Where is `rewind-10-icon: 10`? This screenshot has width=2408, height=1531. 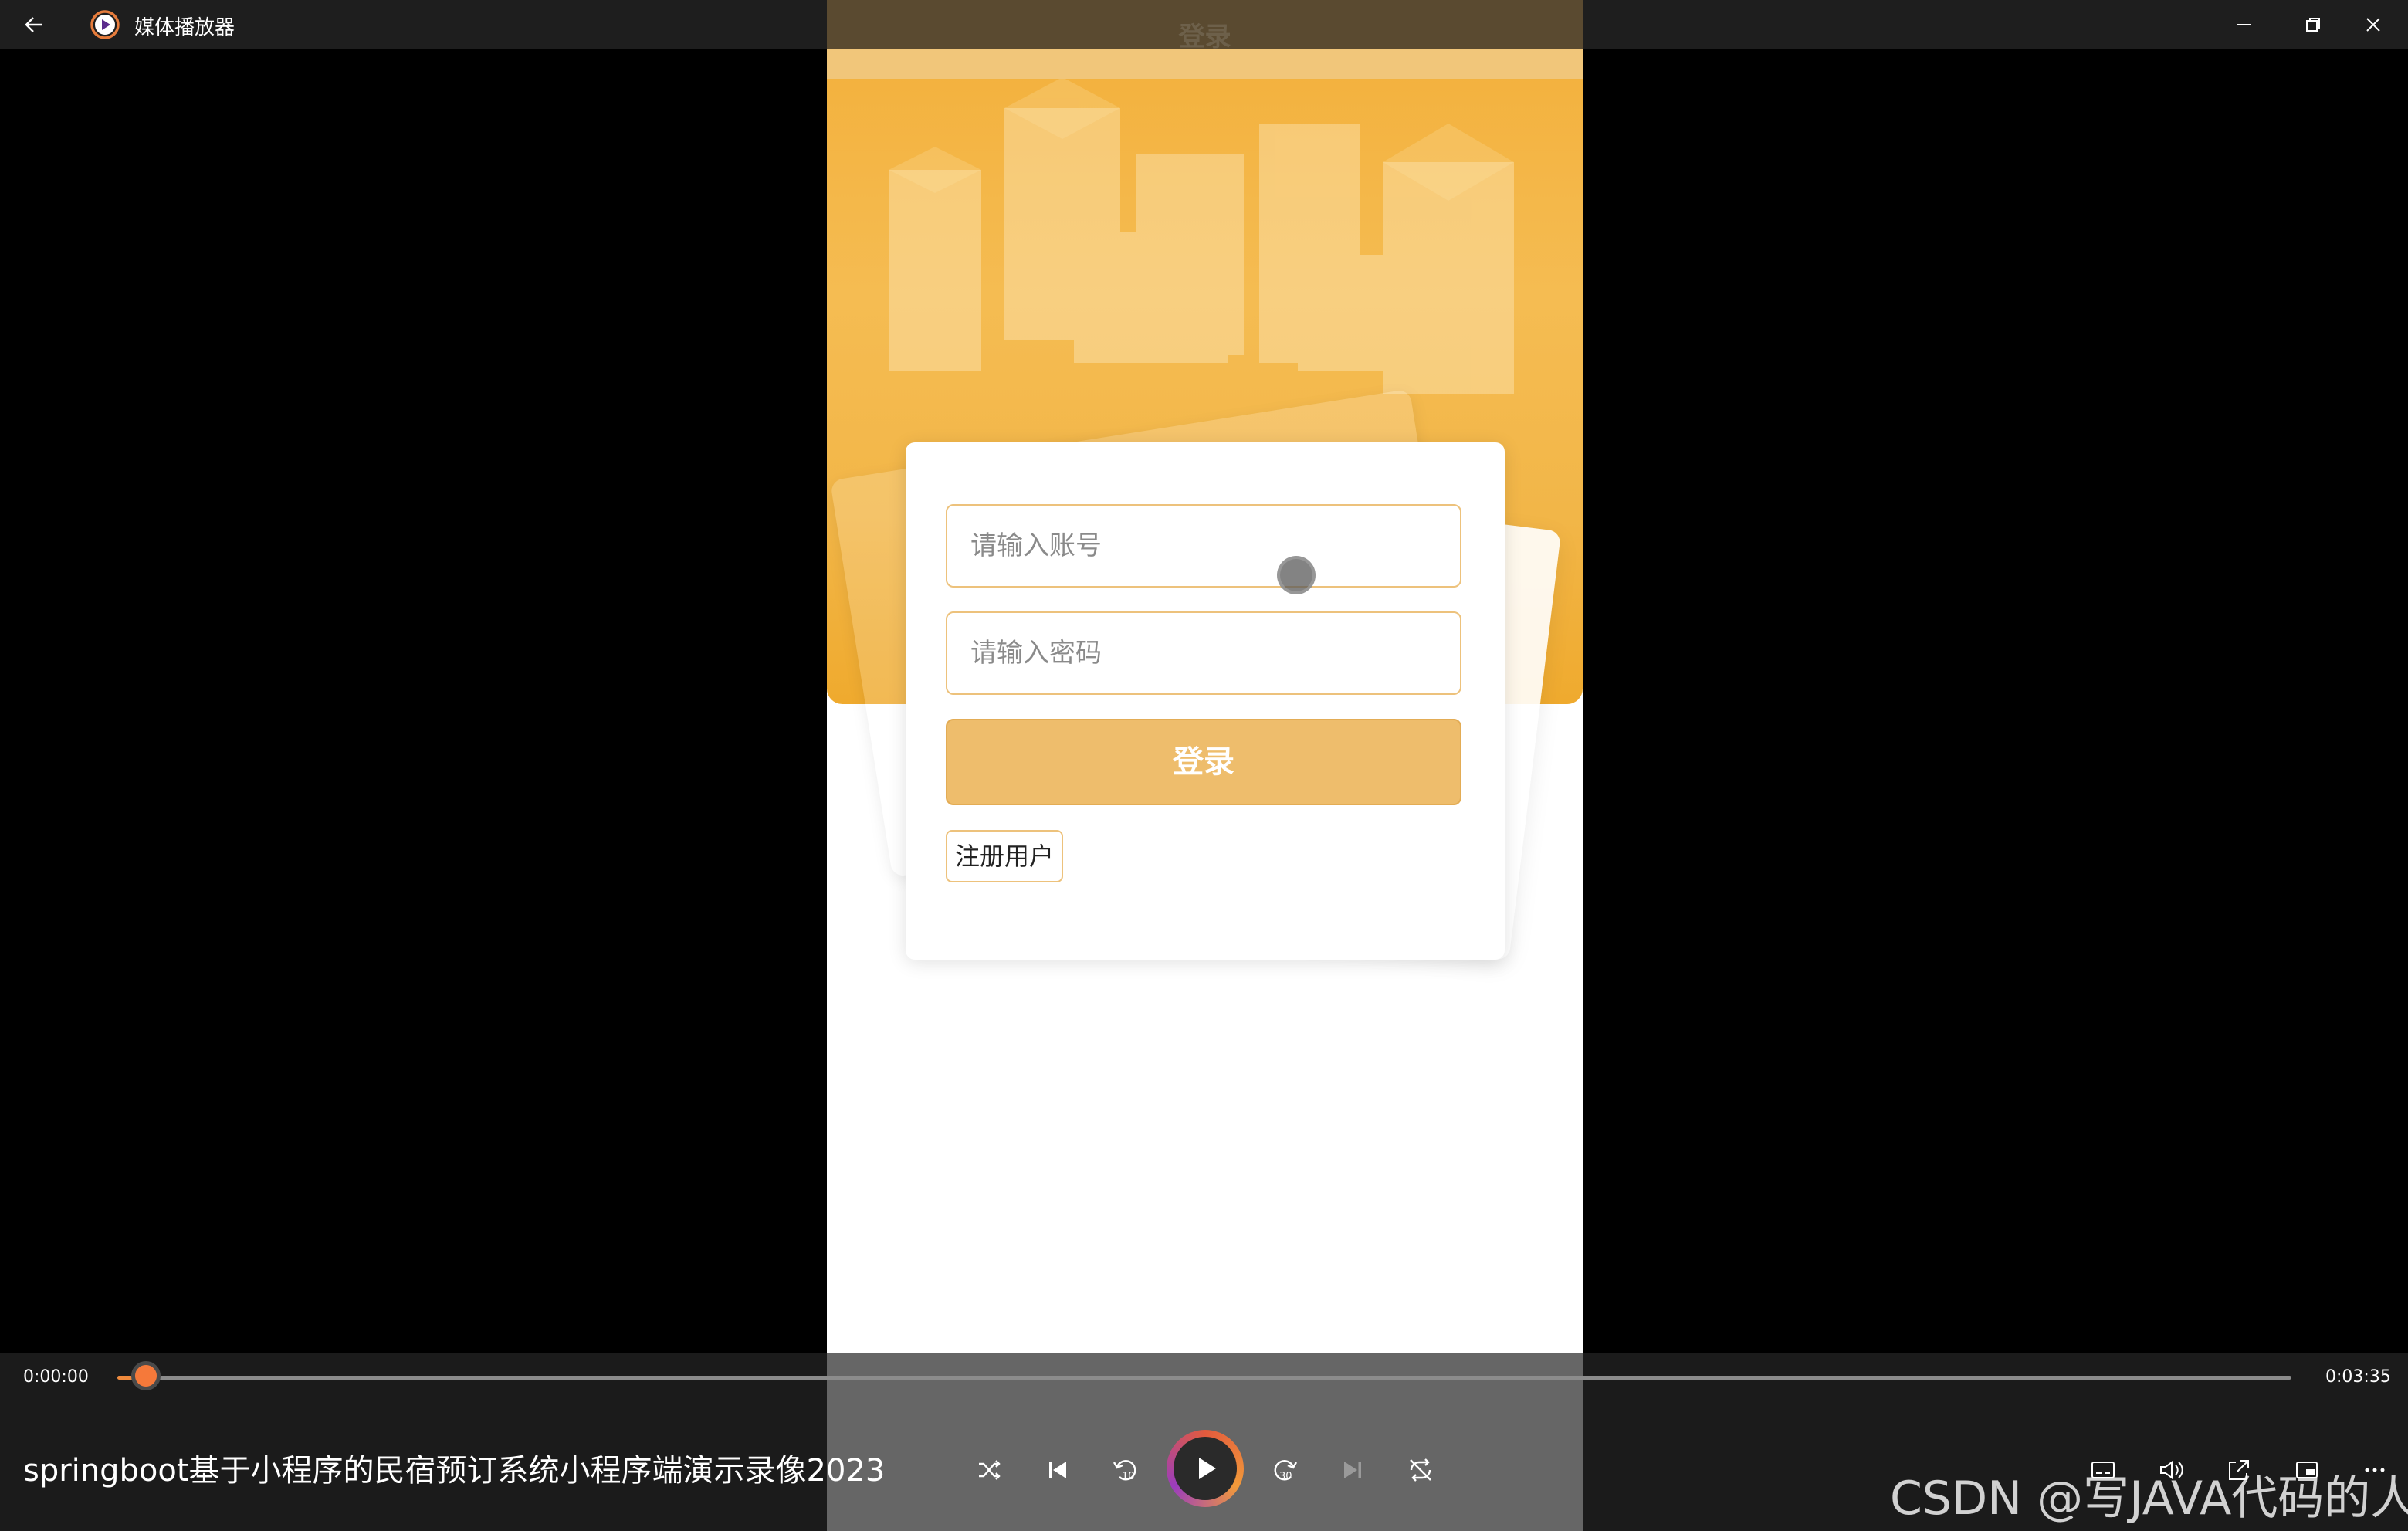 rewind-10-icon: 10 is located at coordinates (1124, 1471).